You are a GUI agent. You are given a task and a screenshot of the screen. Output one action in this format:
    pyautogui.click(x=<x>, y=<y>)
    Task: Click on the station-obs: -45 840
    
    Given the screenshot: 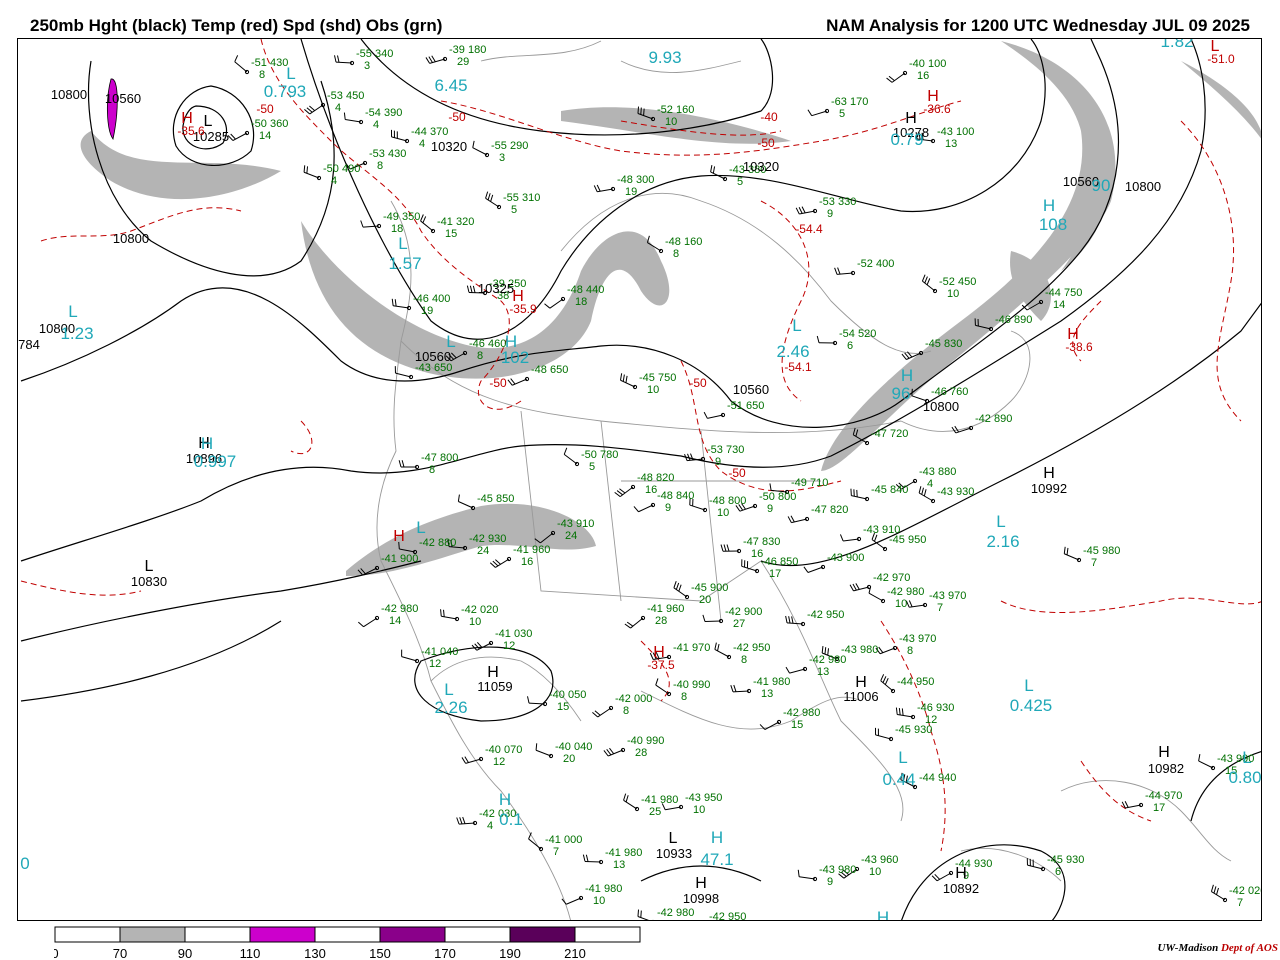 What is the action you would take?
    pyautogui.click(x=889, y=490)
    